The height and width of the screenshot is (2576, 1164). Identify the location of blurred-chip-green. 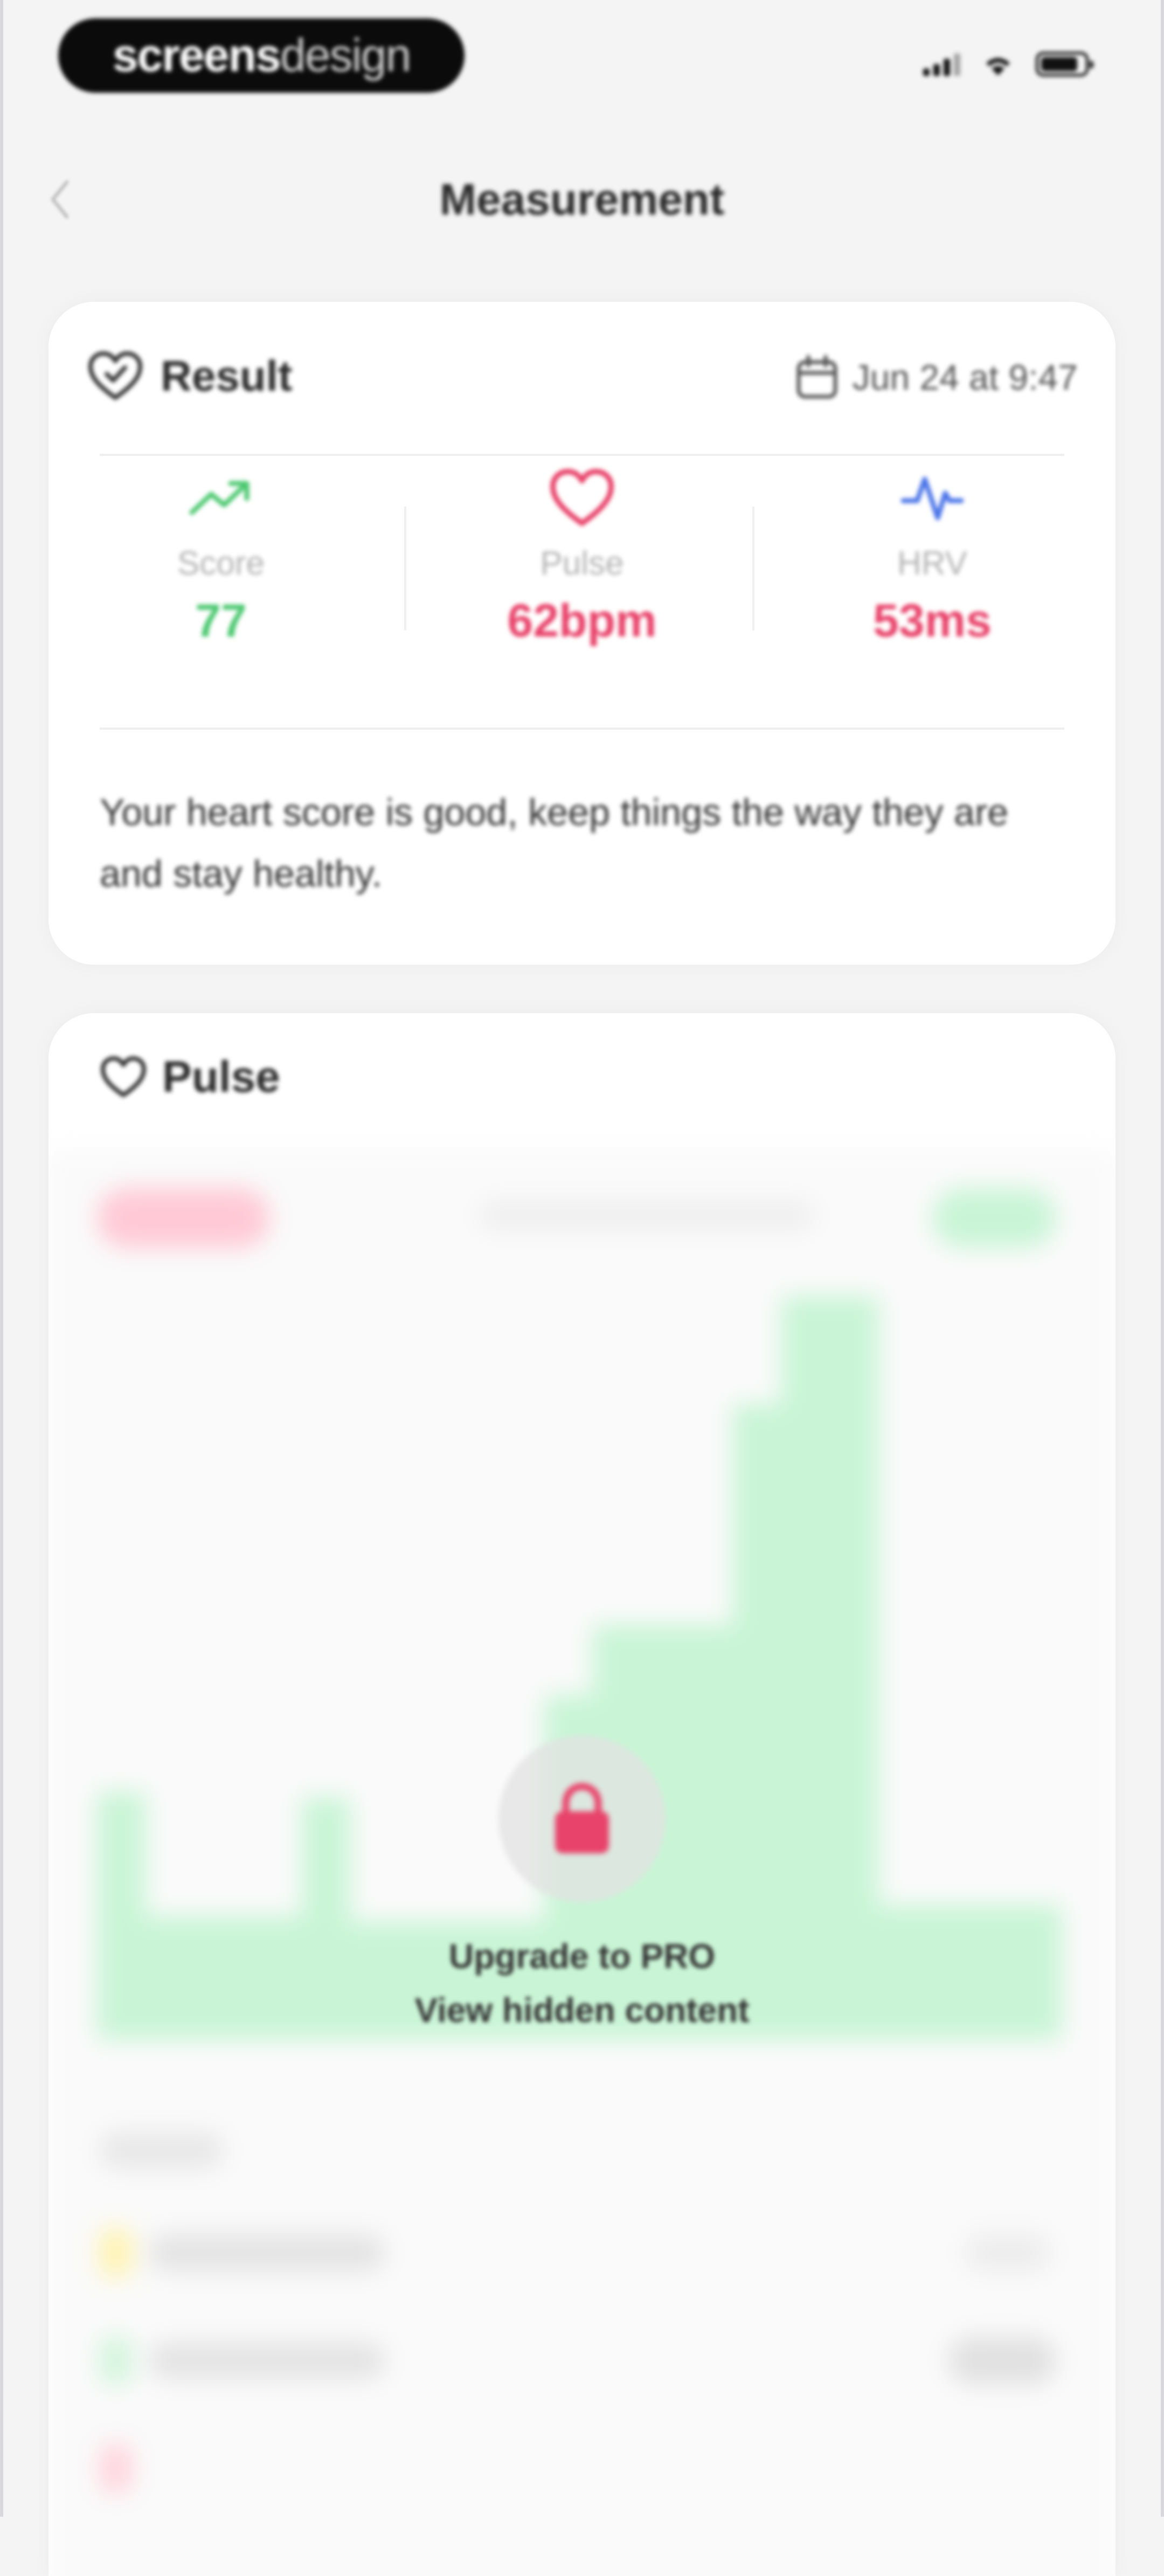
(994, 1218).